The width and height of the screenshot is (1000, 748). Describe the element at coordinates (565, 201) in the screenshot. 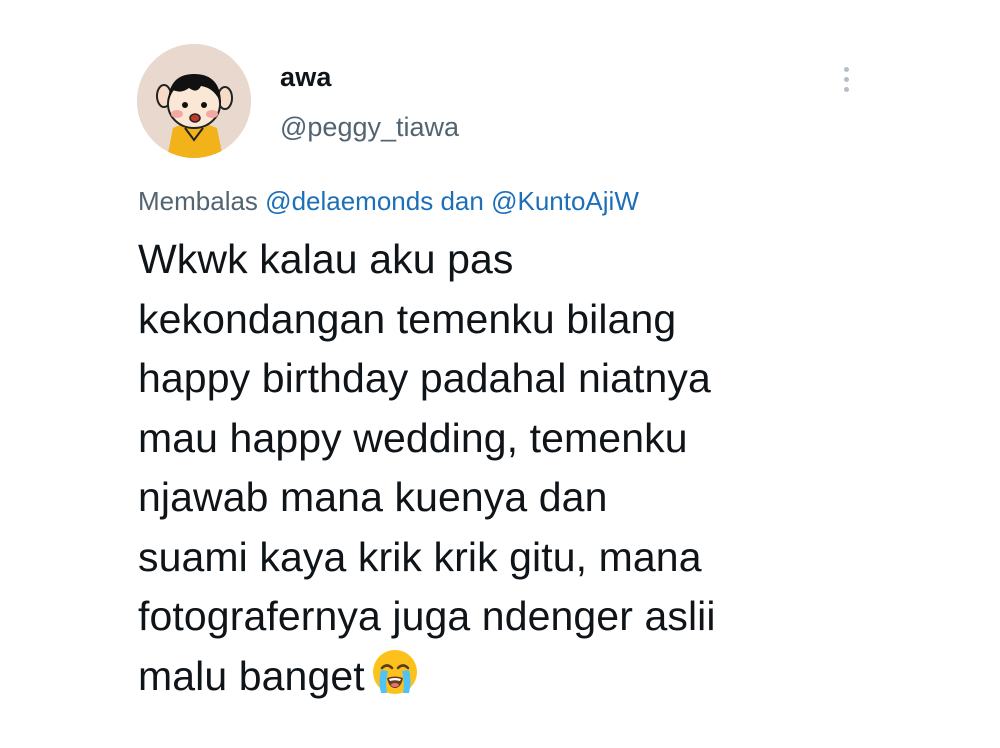

I see `mention-link: @KuntoAjiW` at that location.